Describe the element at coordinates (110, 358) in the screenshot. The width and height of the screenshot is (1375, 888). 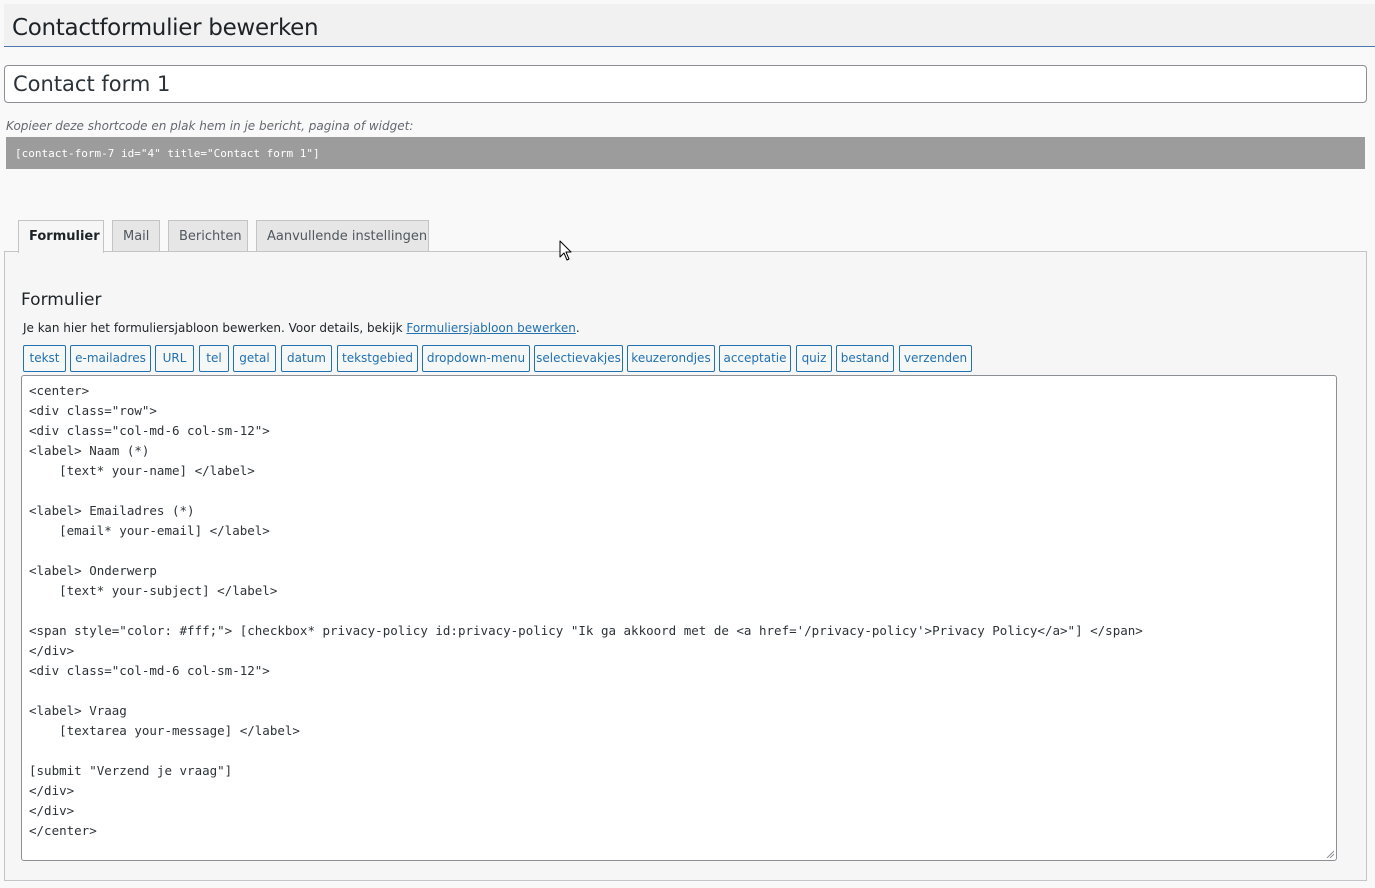
I see `tag-button-e-mailadres: e-mailadres` at that location.